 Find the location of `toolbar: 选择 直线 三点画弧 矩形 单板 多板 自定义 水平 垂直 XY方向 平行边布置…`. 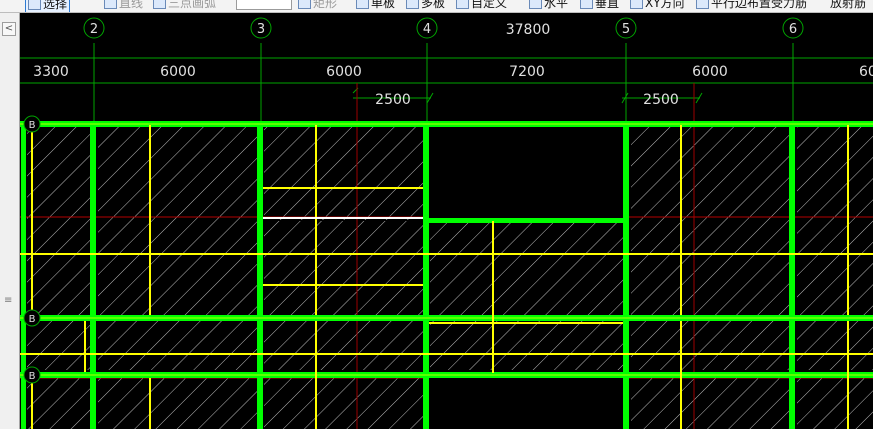

toolbar: 选择 直线 三点画弧 矩形 单板 多板 自定义 水平 垂直 XY方向 平行边布置… is located at coordinates (436, 6).